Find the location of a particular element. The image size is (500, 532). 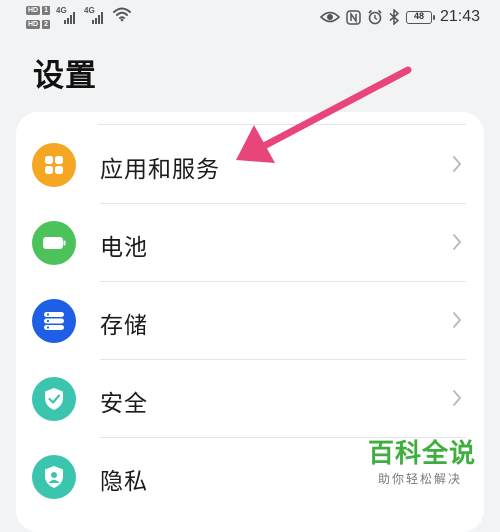

watermark-title: 百科全说 is located at coordinates (422, 454).